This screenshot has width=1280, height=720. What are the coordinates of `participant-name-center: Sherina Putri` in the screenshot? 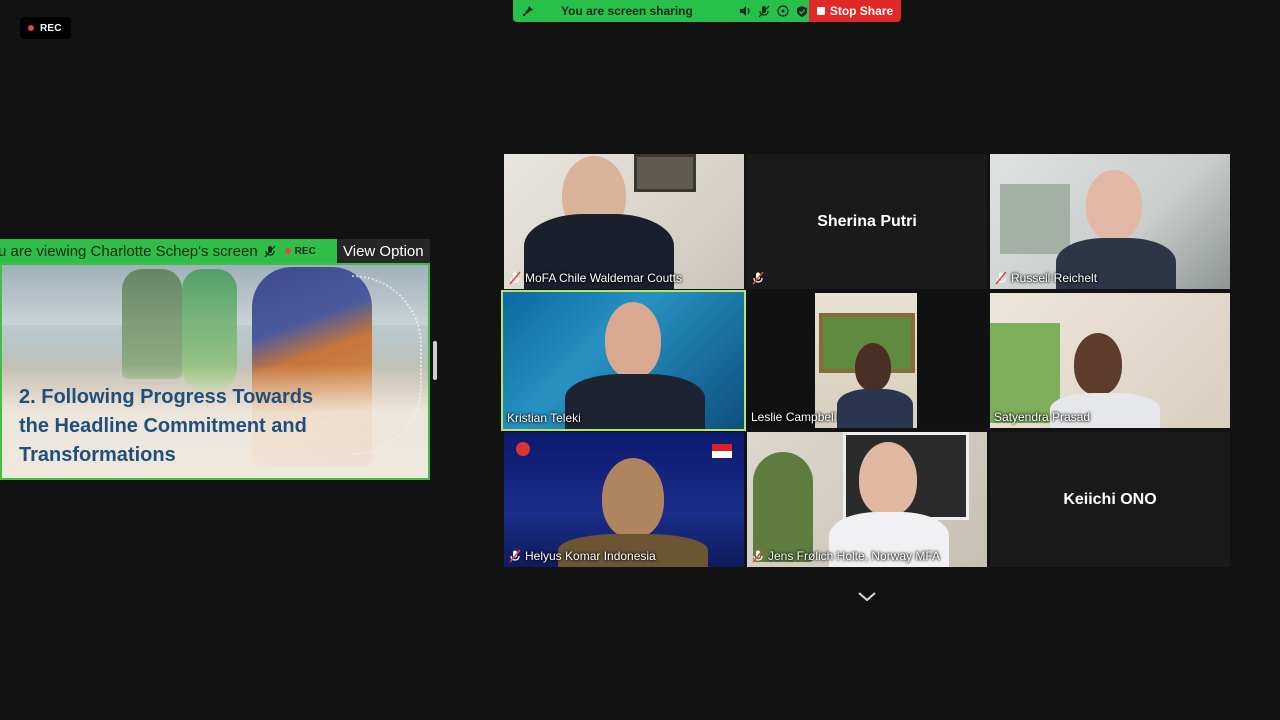 It's located at (867, 221).